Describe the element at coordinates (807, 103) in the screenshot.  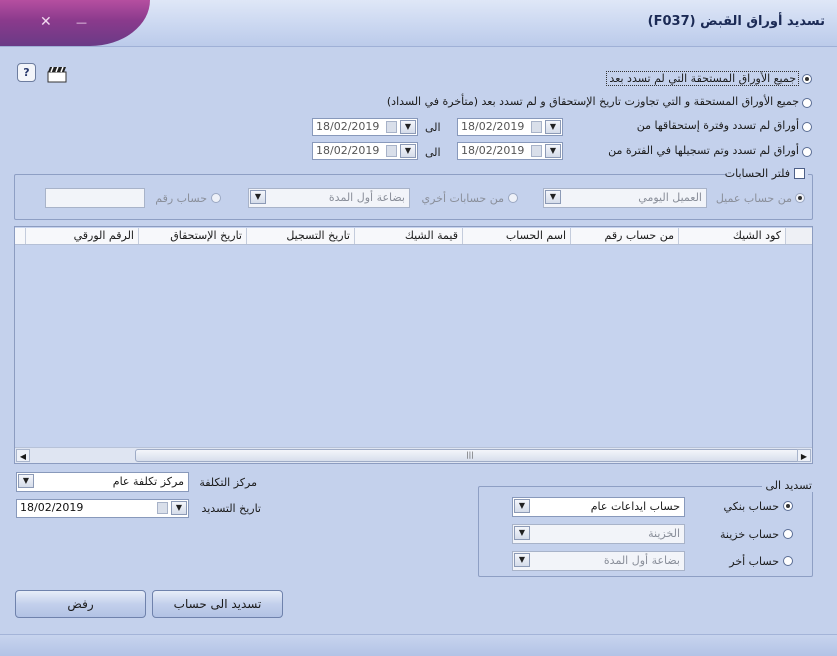
I see `option-2-radio` at that location.